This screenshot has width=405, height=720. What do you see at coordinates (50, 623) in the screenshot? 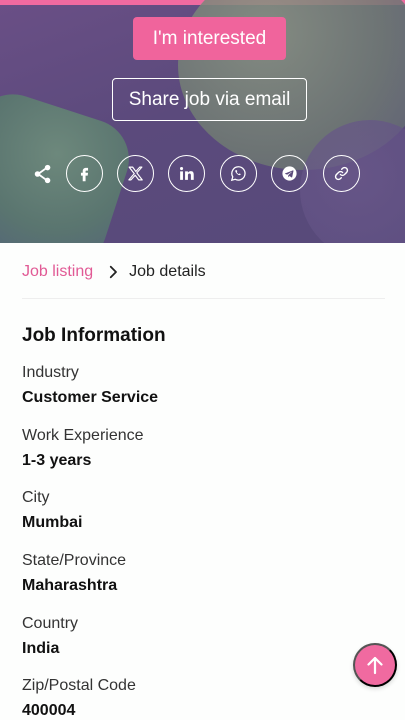
I see `field-label: Country` at bounding box center [50, 623].